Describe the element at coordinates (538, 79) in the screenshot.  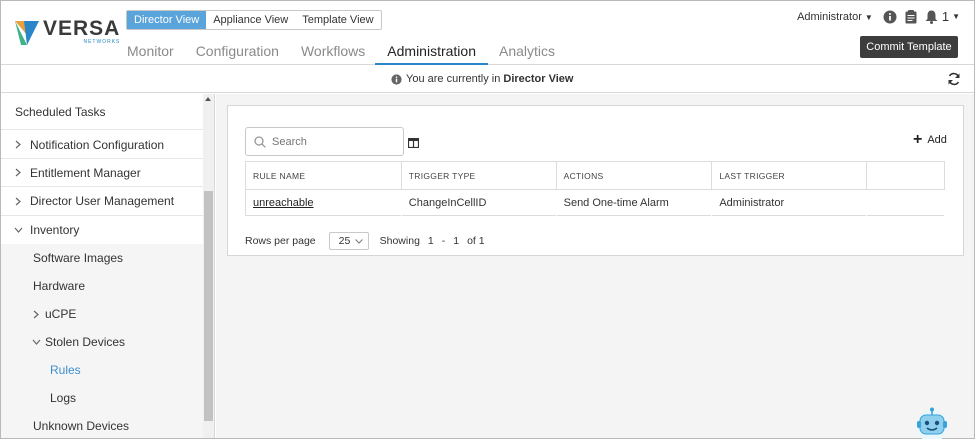
I see `info-view-name: Director View` at that location.